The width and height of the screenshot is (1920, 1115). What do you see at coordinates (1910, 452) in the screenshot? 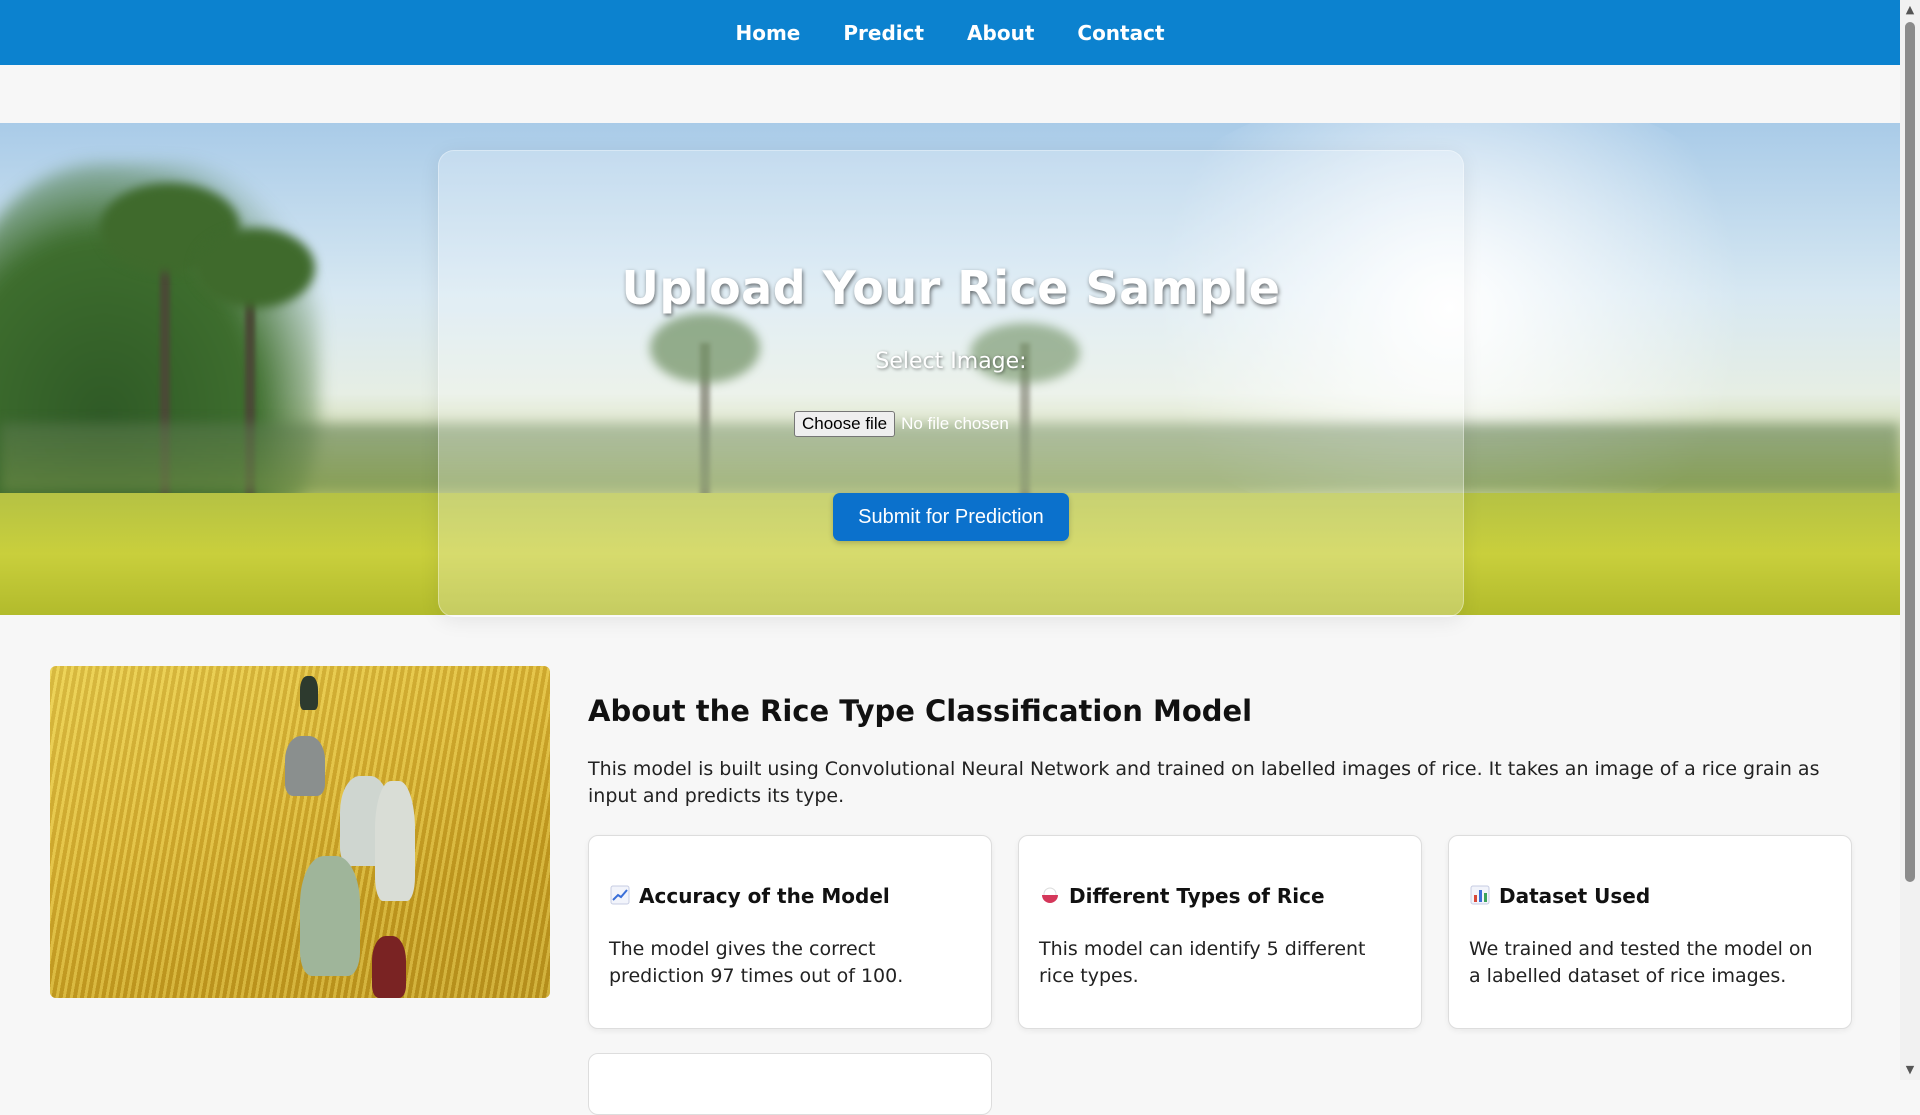
I see `scrollbar-thumb` at bounding box center [1910, 452].